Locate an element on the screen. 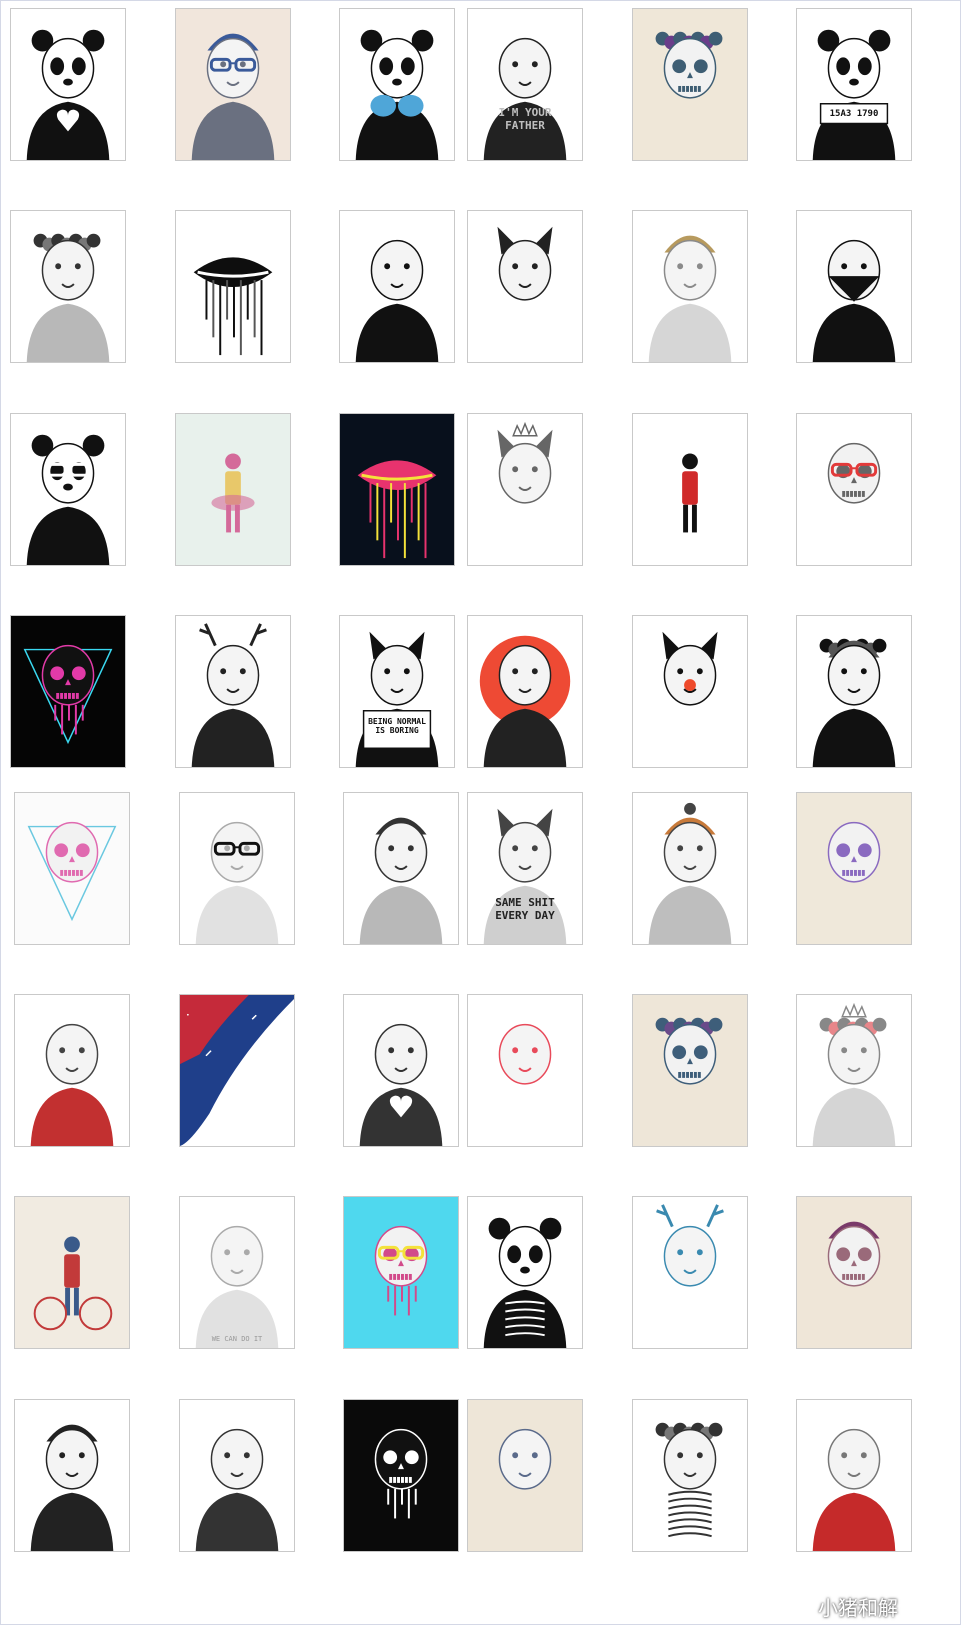  poster-caption: SAME SHIT EVERY DAY is located at coordinates (525, 909).